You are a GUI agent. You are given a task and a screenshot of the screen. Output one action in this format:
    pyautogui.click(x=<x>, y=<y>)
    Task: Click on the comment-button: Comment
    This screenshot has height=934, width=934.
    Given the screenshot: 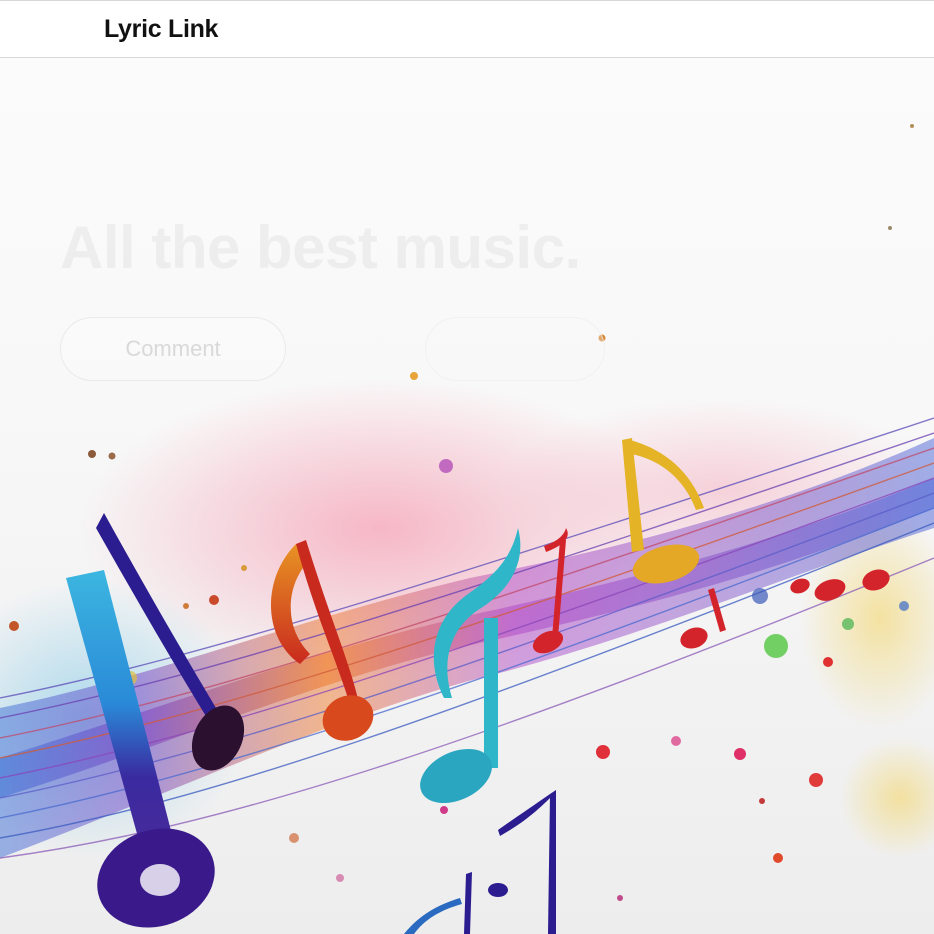 What is the action you would take?
    pyautogui.click(x=173, y=349)
    